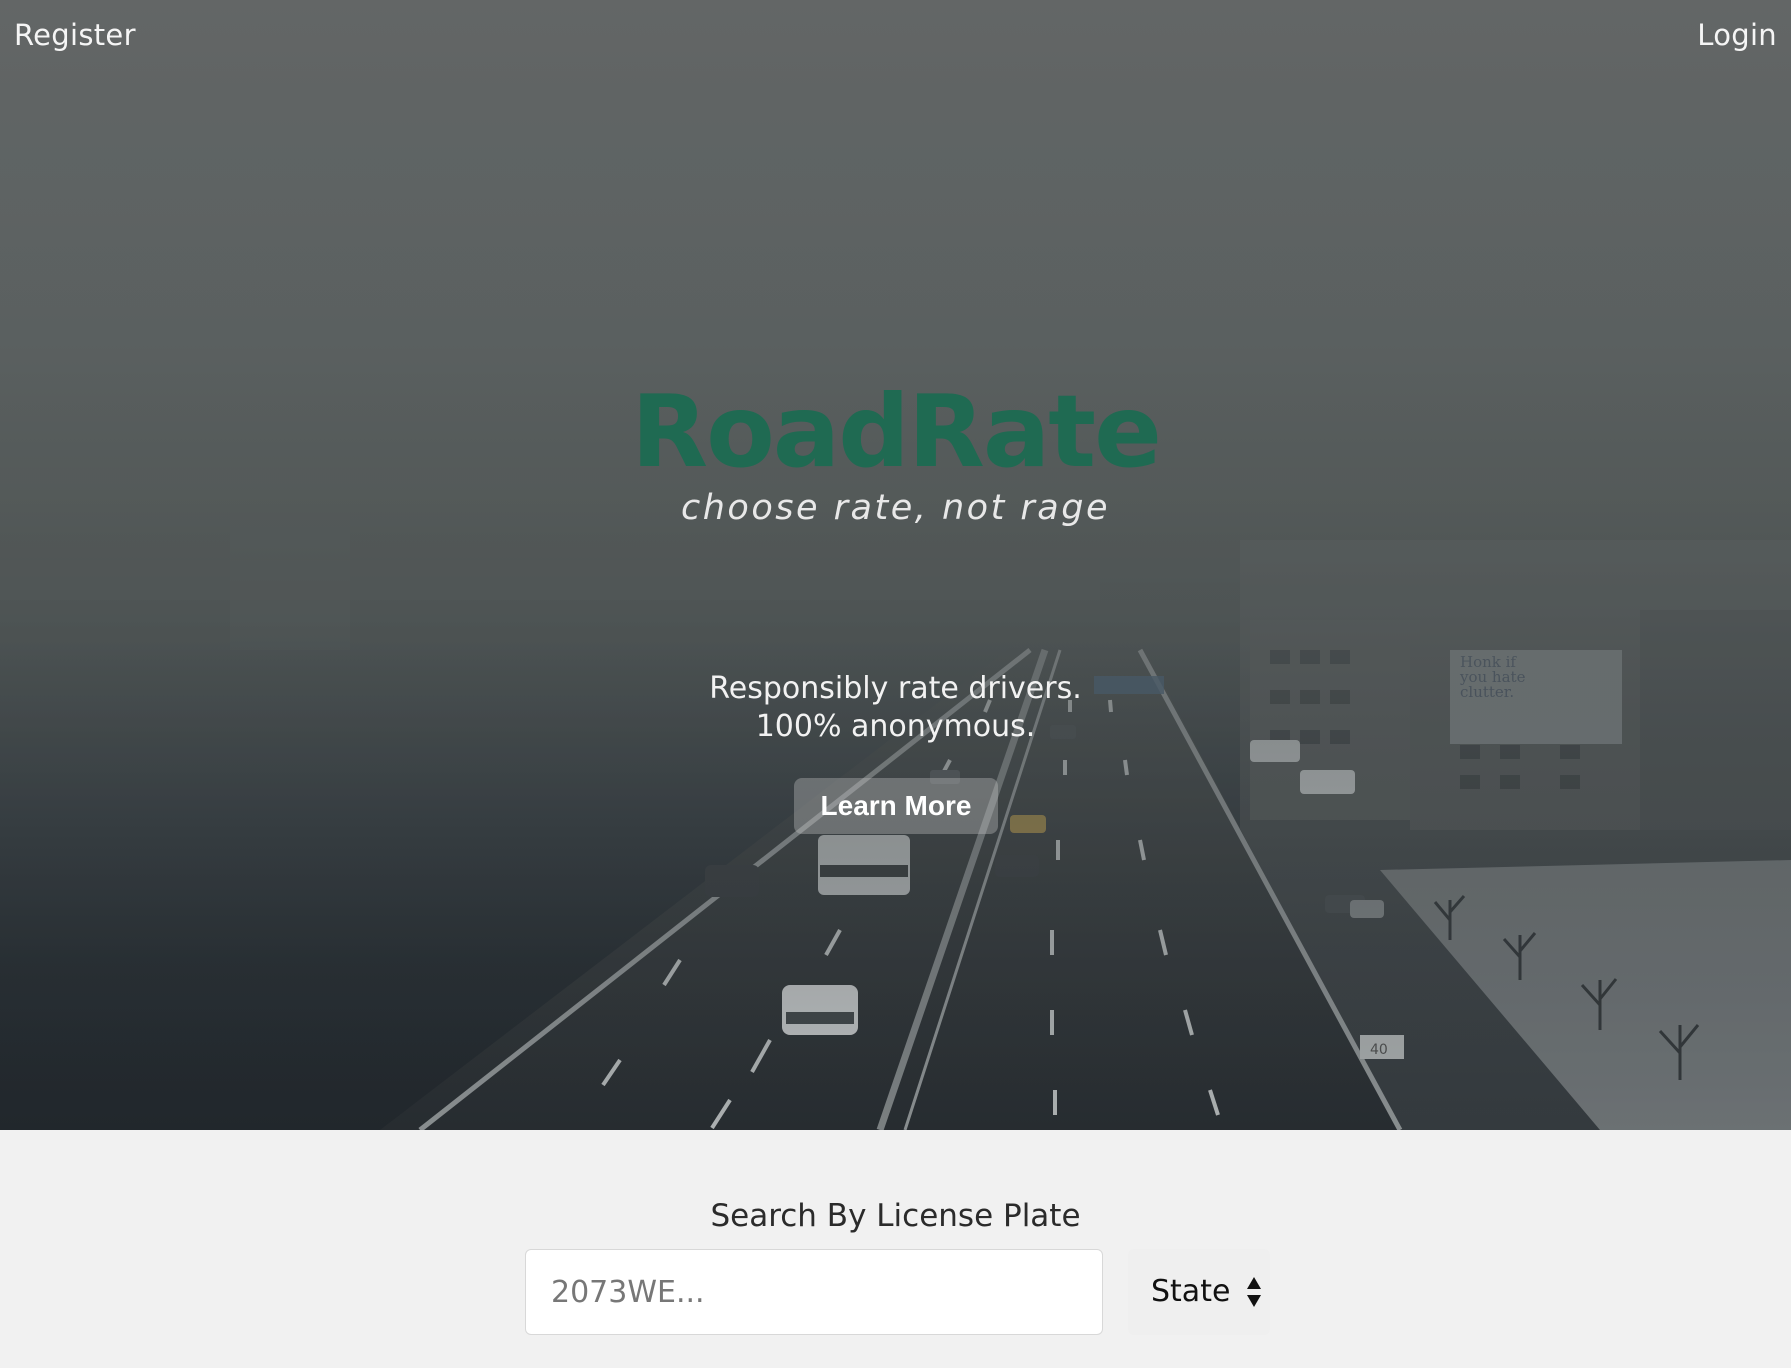  Describe the element at coordinates (75, 35) in the screenshot. I see `register-link: Register` at that location.